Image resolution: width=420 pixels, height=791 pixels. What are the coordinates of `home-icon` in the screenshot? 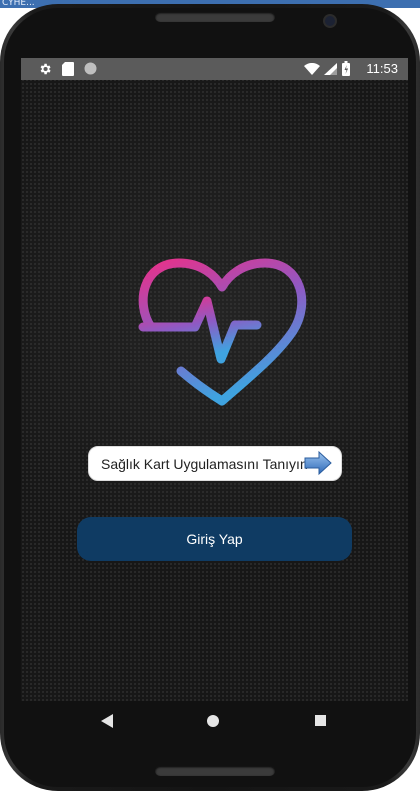 It's located at (213, 721).